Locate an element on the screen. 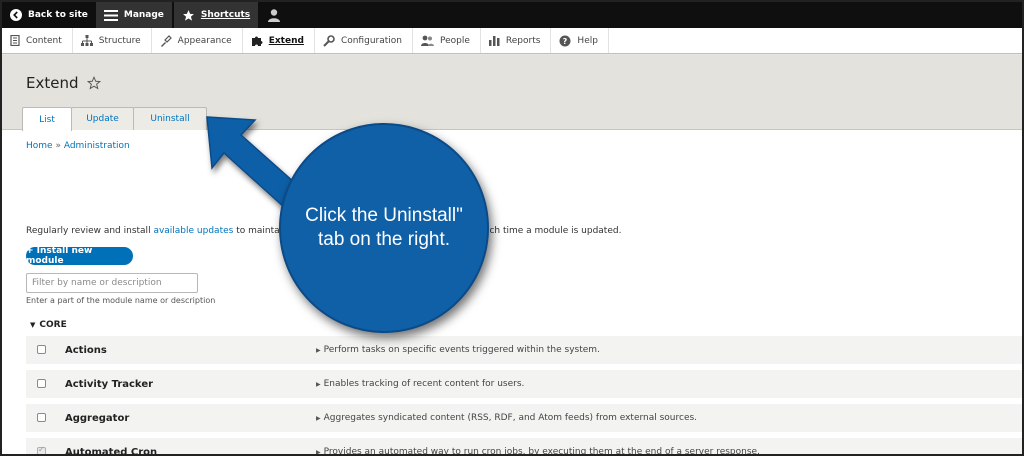  user-button is located at coordinates (277, 15).